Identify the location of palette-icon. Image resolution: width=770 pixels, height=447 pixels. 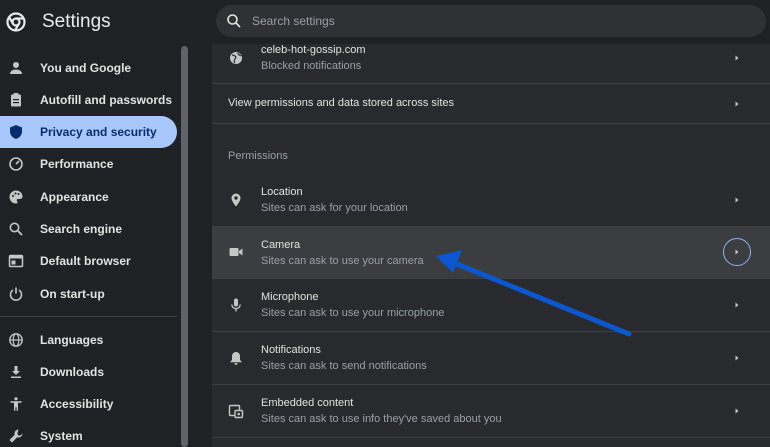
(16, 197).